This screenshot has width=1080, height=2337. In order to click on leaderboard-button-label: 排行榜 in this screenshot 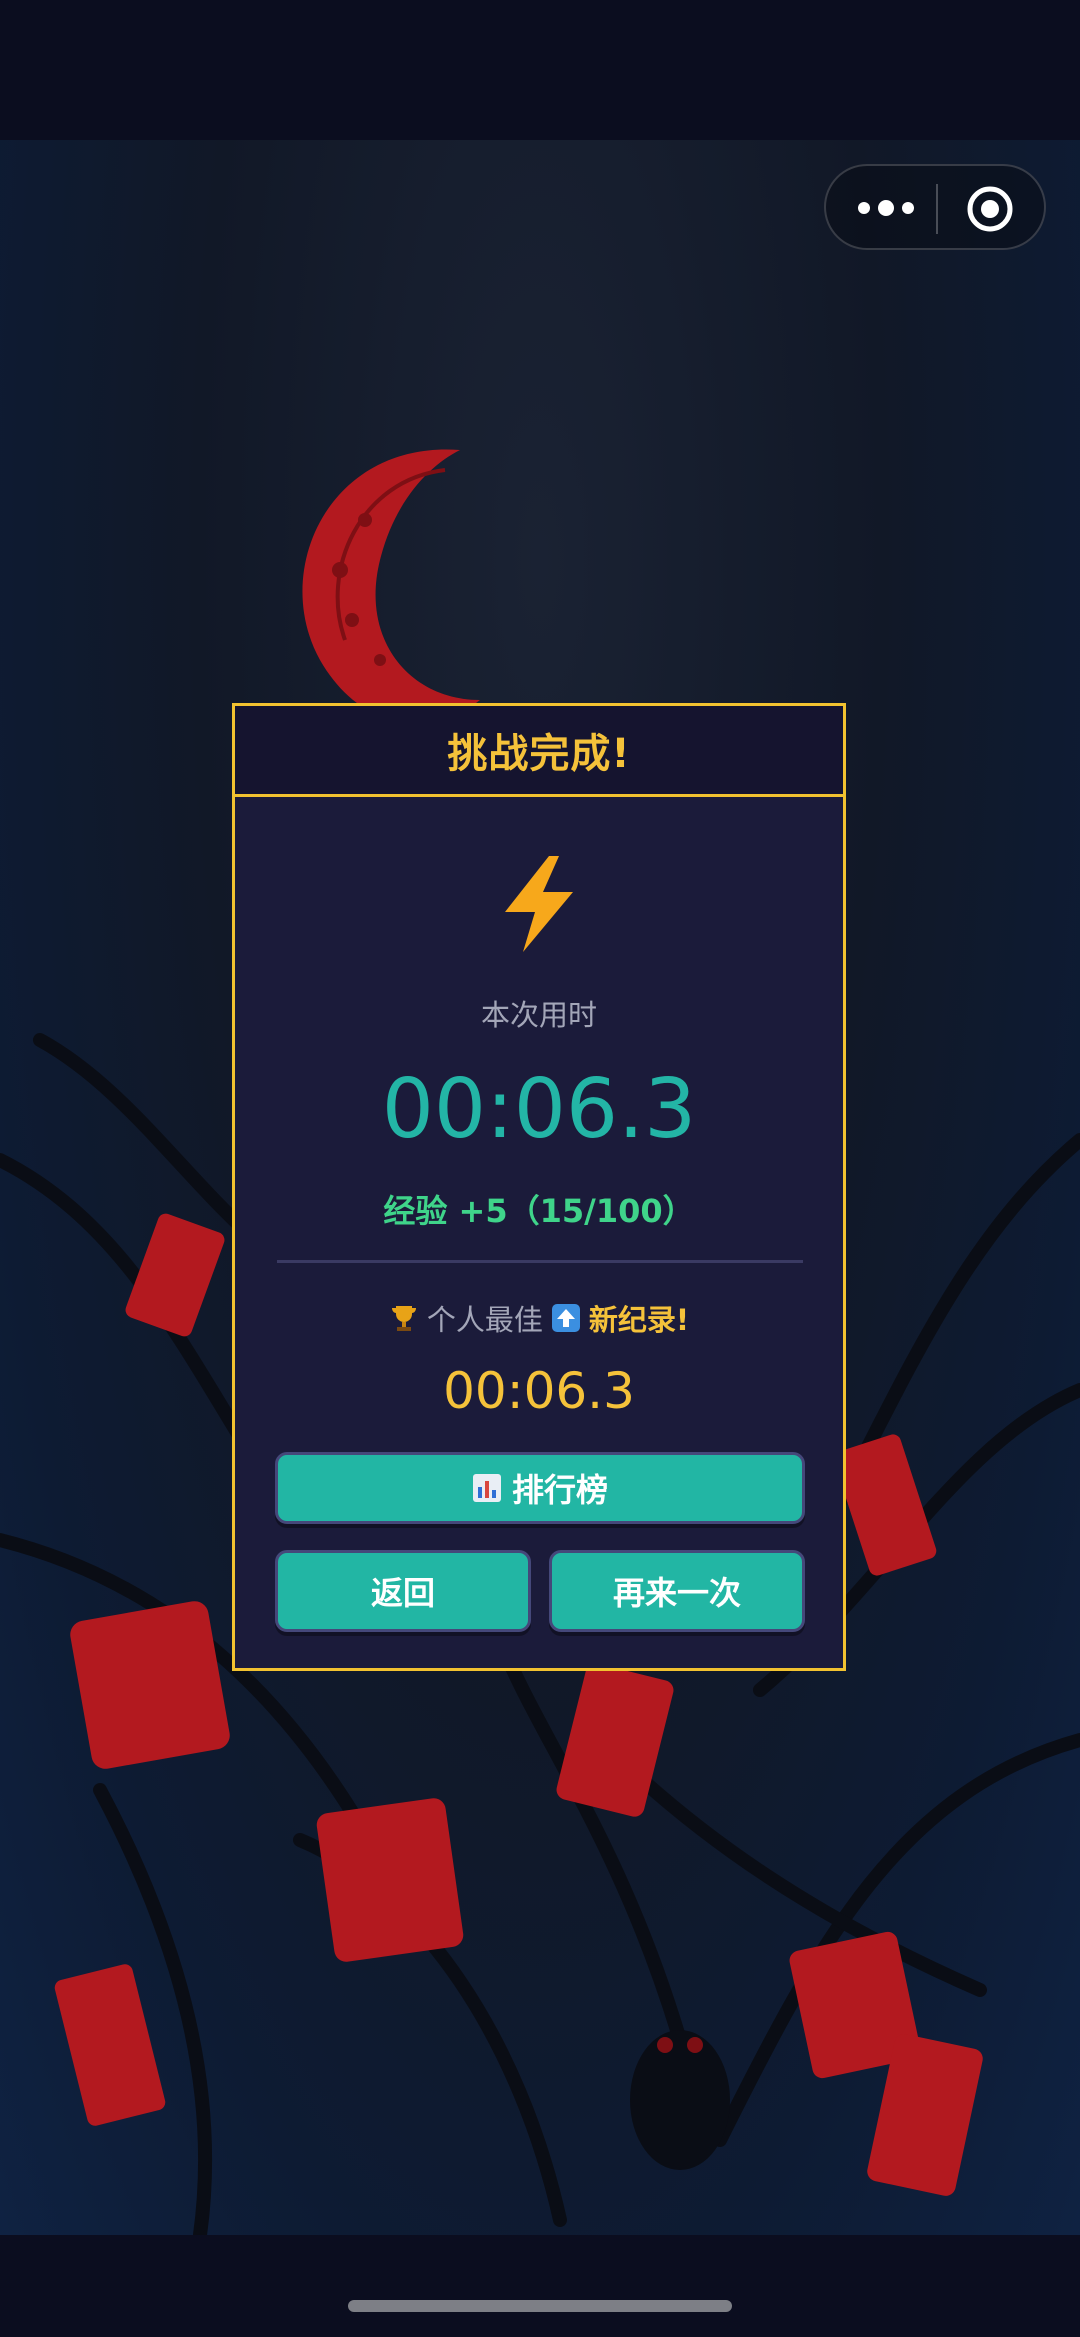, I will do `click(559, 1490)`.